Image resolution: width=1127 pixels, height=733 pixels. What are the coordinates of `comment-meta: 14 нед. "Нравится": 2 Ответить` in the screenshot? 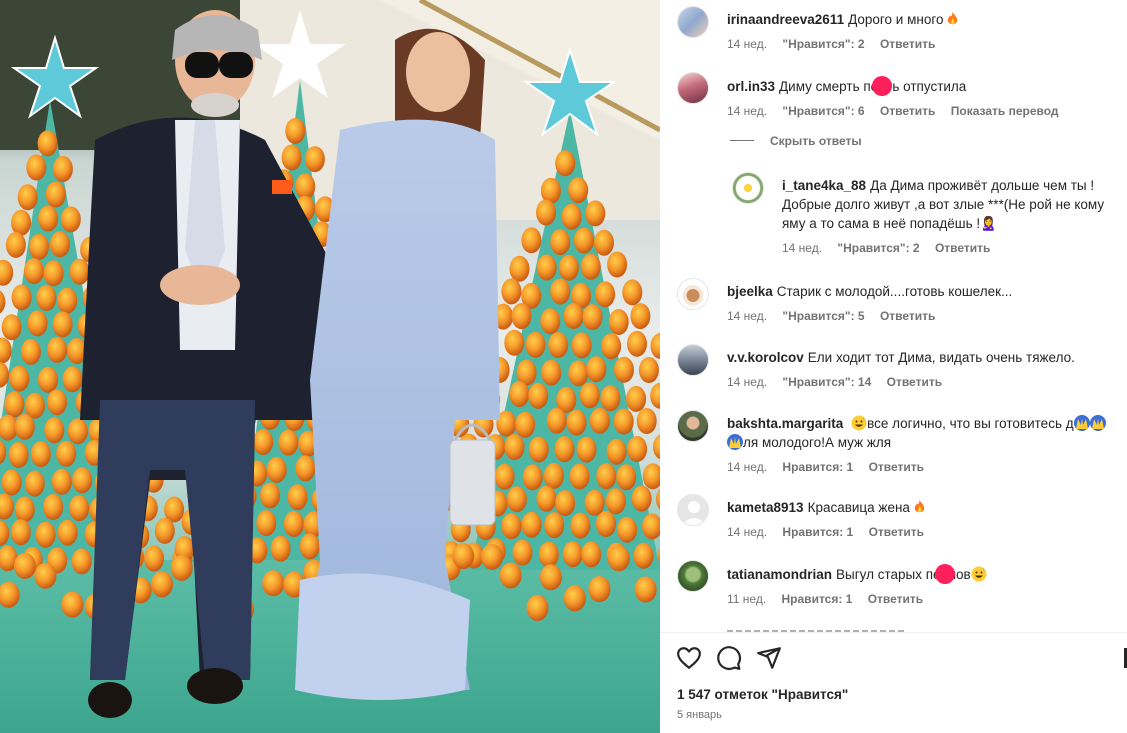 It's located at (922, 44).